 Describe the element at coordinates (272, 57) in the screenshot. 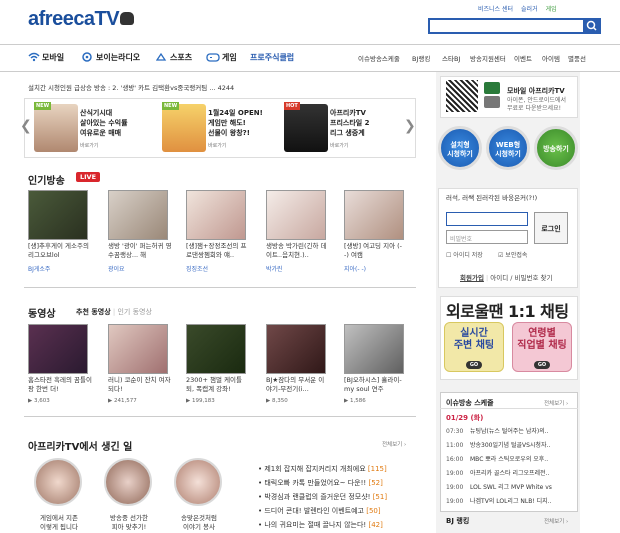

I see `nav-stock-club: 프로주식클럽` at that location.